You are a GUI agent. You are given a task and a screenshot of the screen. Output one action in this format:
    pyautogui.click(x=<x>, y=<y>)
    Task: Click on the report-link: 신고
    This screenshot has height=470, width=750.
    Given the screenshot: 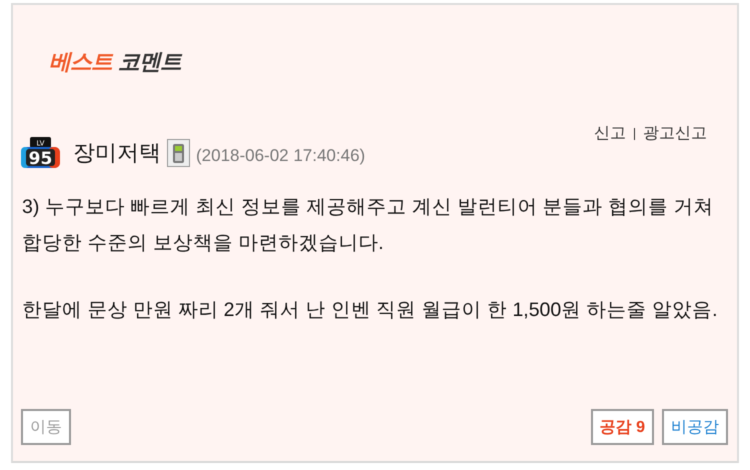 What is the action you would take?
    pyautogui.click(x=610, y=133)
    